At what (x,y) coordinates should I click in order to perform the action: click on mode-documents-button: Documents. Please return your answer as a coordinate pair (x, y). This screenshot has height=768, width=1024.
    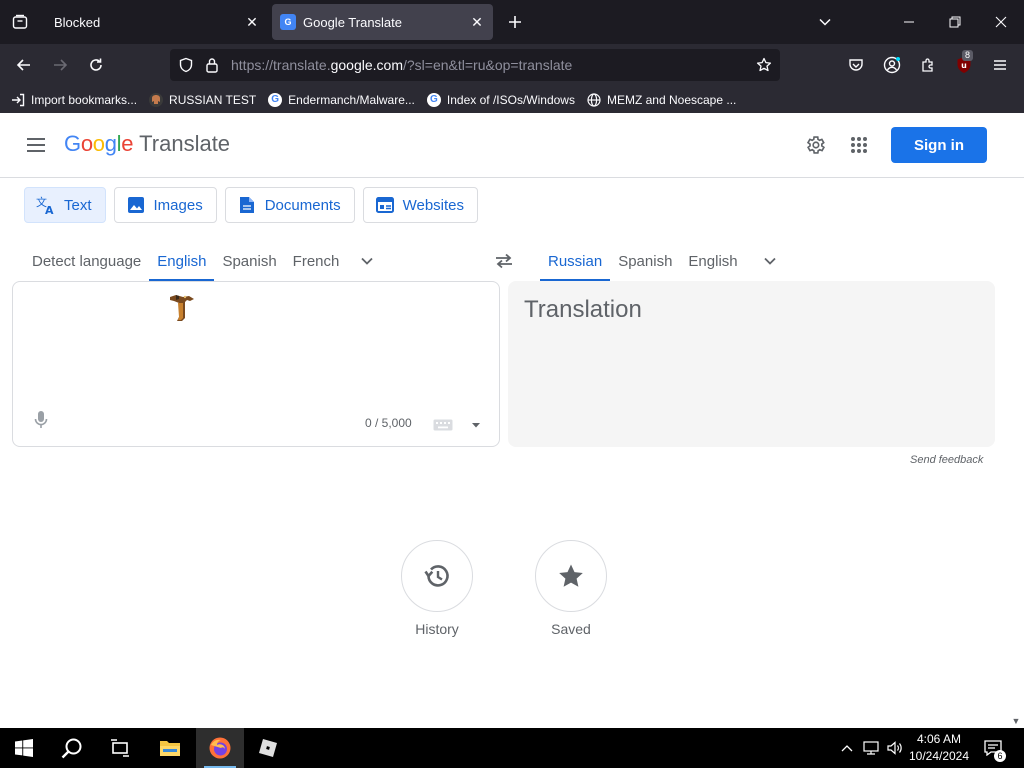
    Looking at the image, I should click on (289, 205).